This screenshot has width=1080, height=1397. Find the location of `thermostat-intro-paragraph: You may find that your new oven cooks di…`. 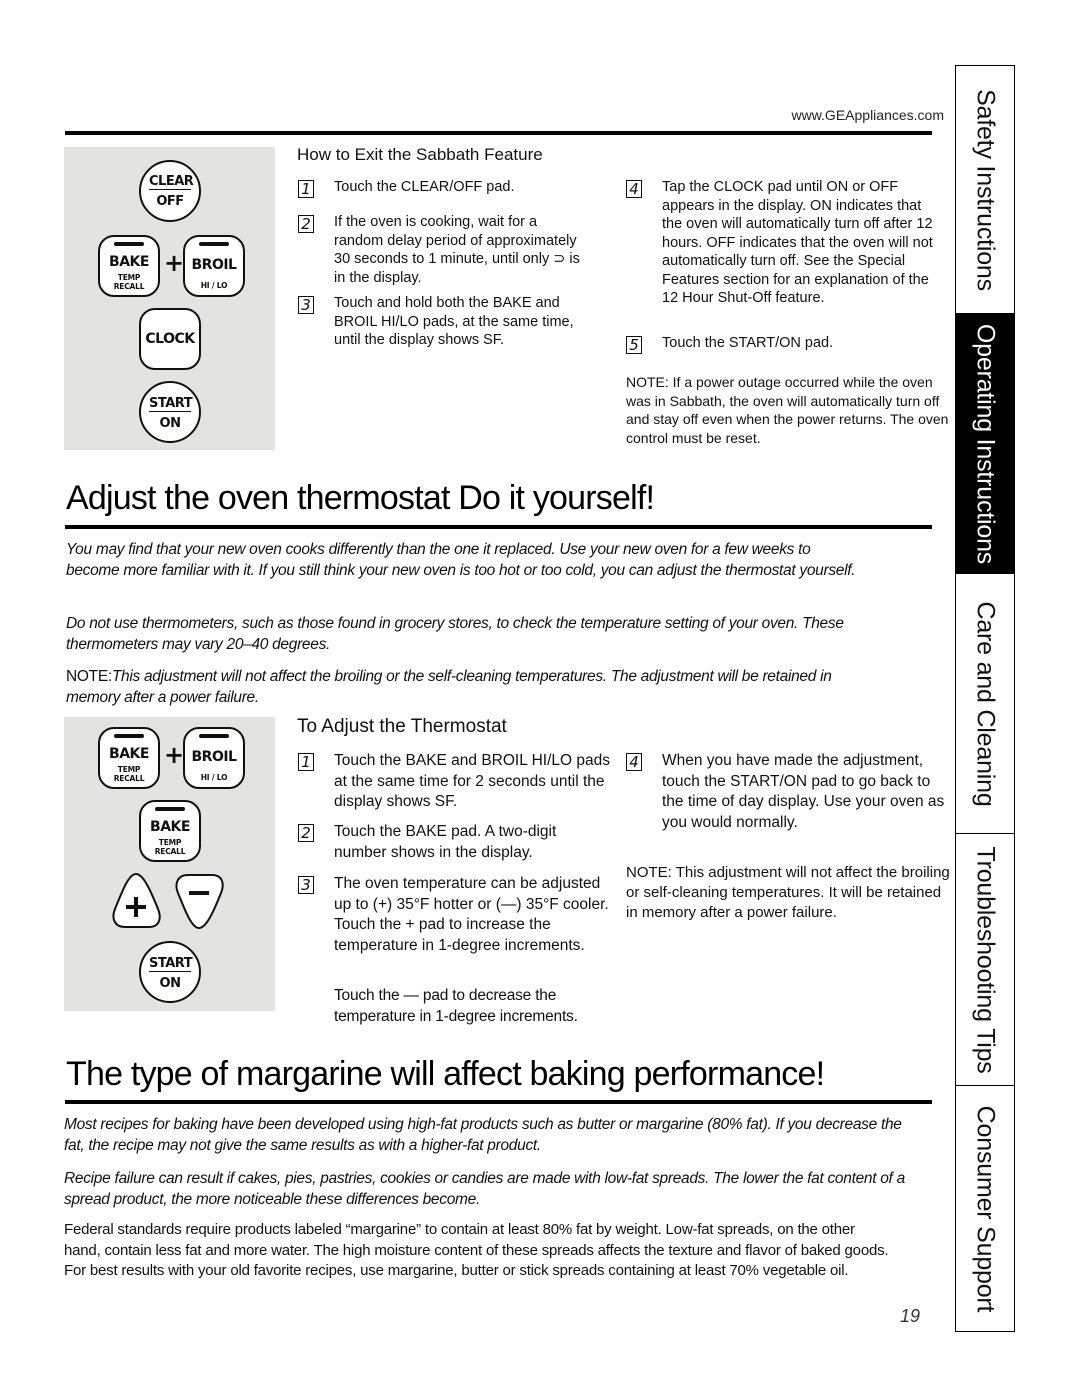

thermostat-intro-paragraph: You may find that your new oven cooks di… is located at coordinates (461, 560).